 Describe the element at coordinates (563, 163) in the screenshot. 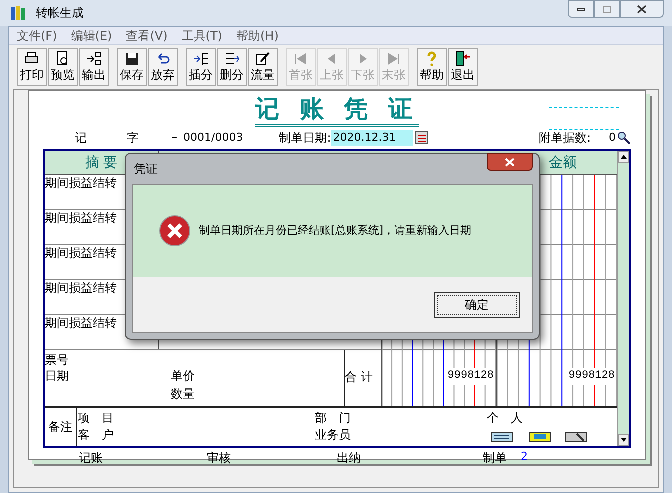

I see `column-header: 金额` at that location.